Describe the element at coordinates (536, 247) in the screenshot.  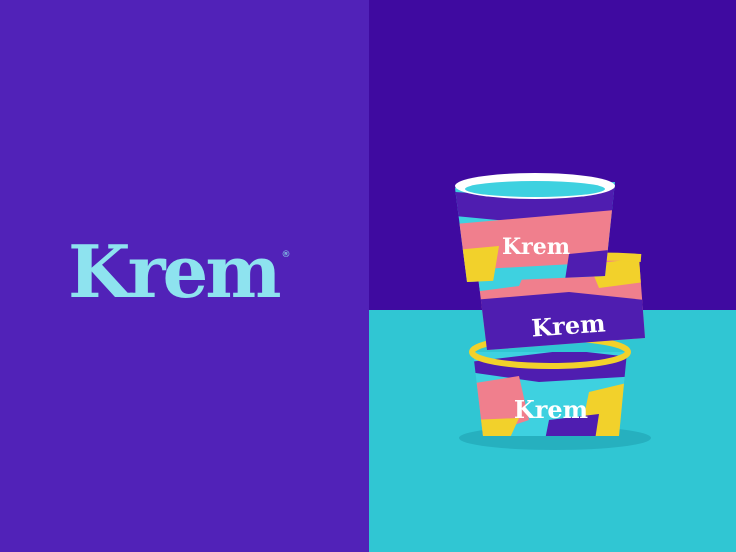
I see `cup-top-label: Krem` at that location.